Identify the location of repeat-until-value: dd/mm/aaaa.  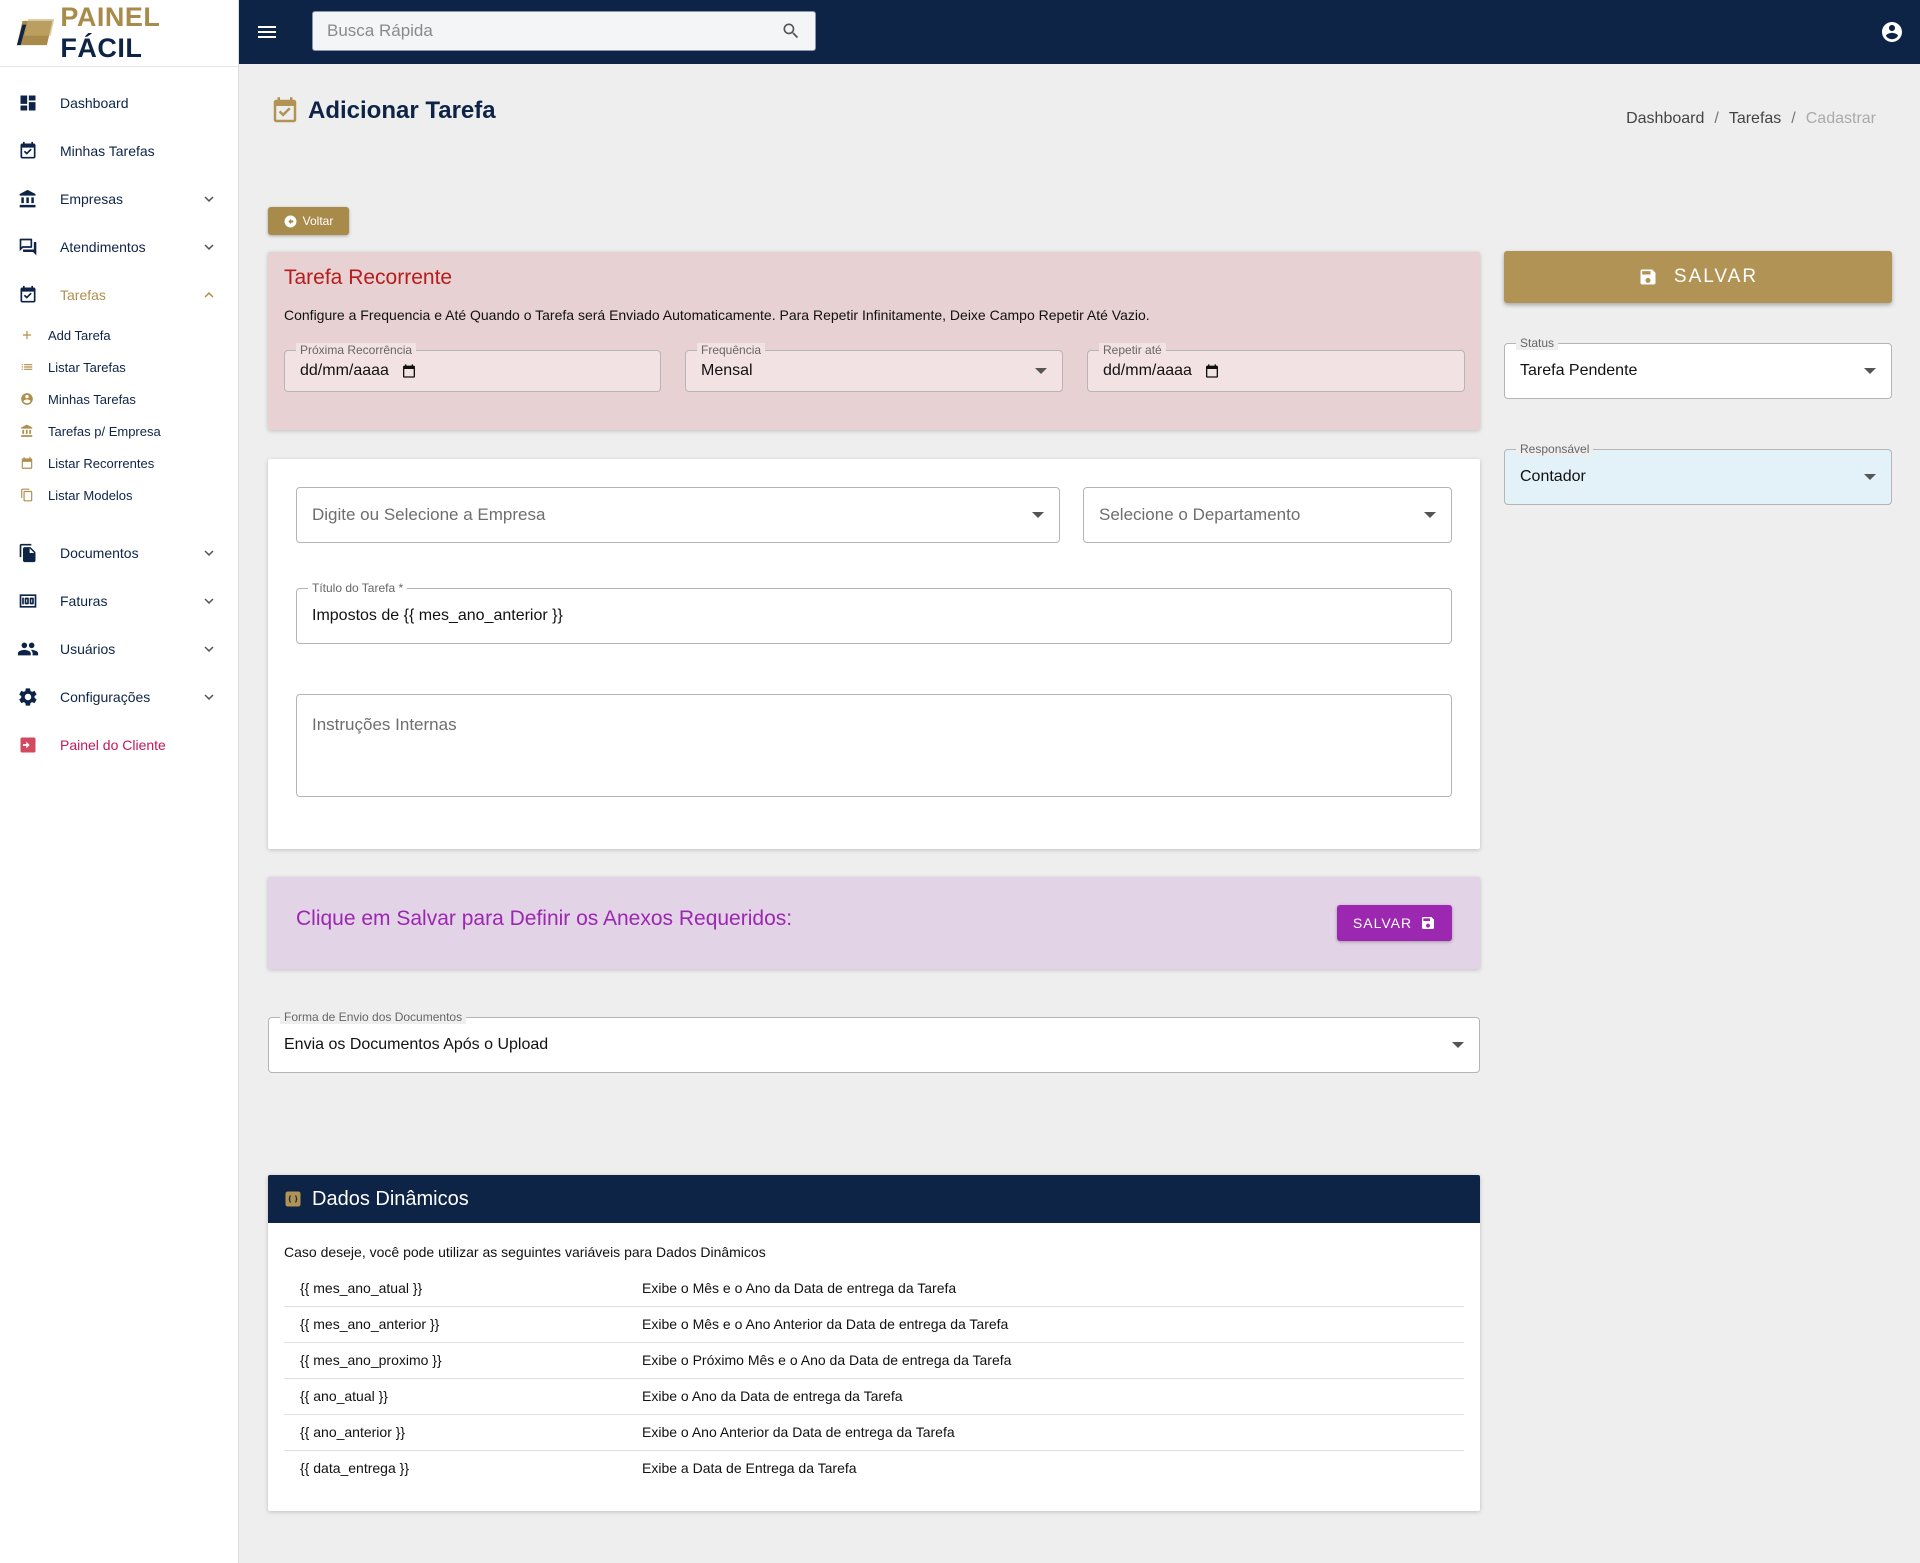
(1147, 370).